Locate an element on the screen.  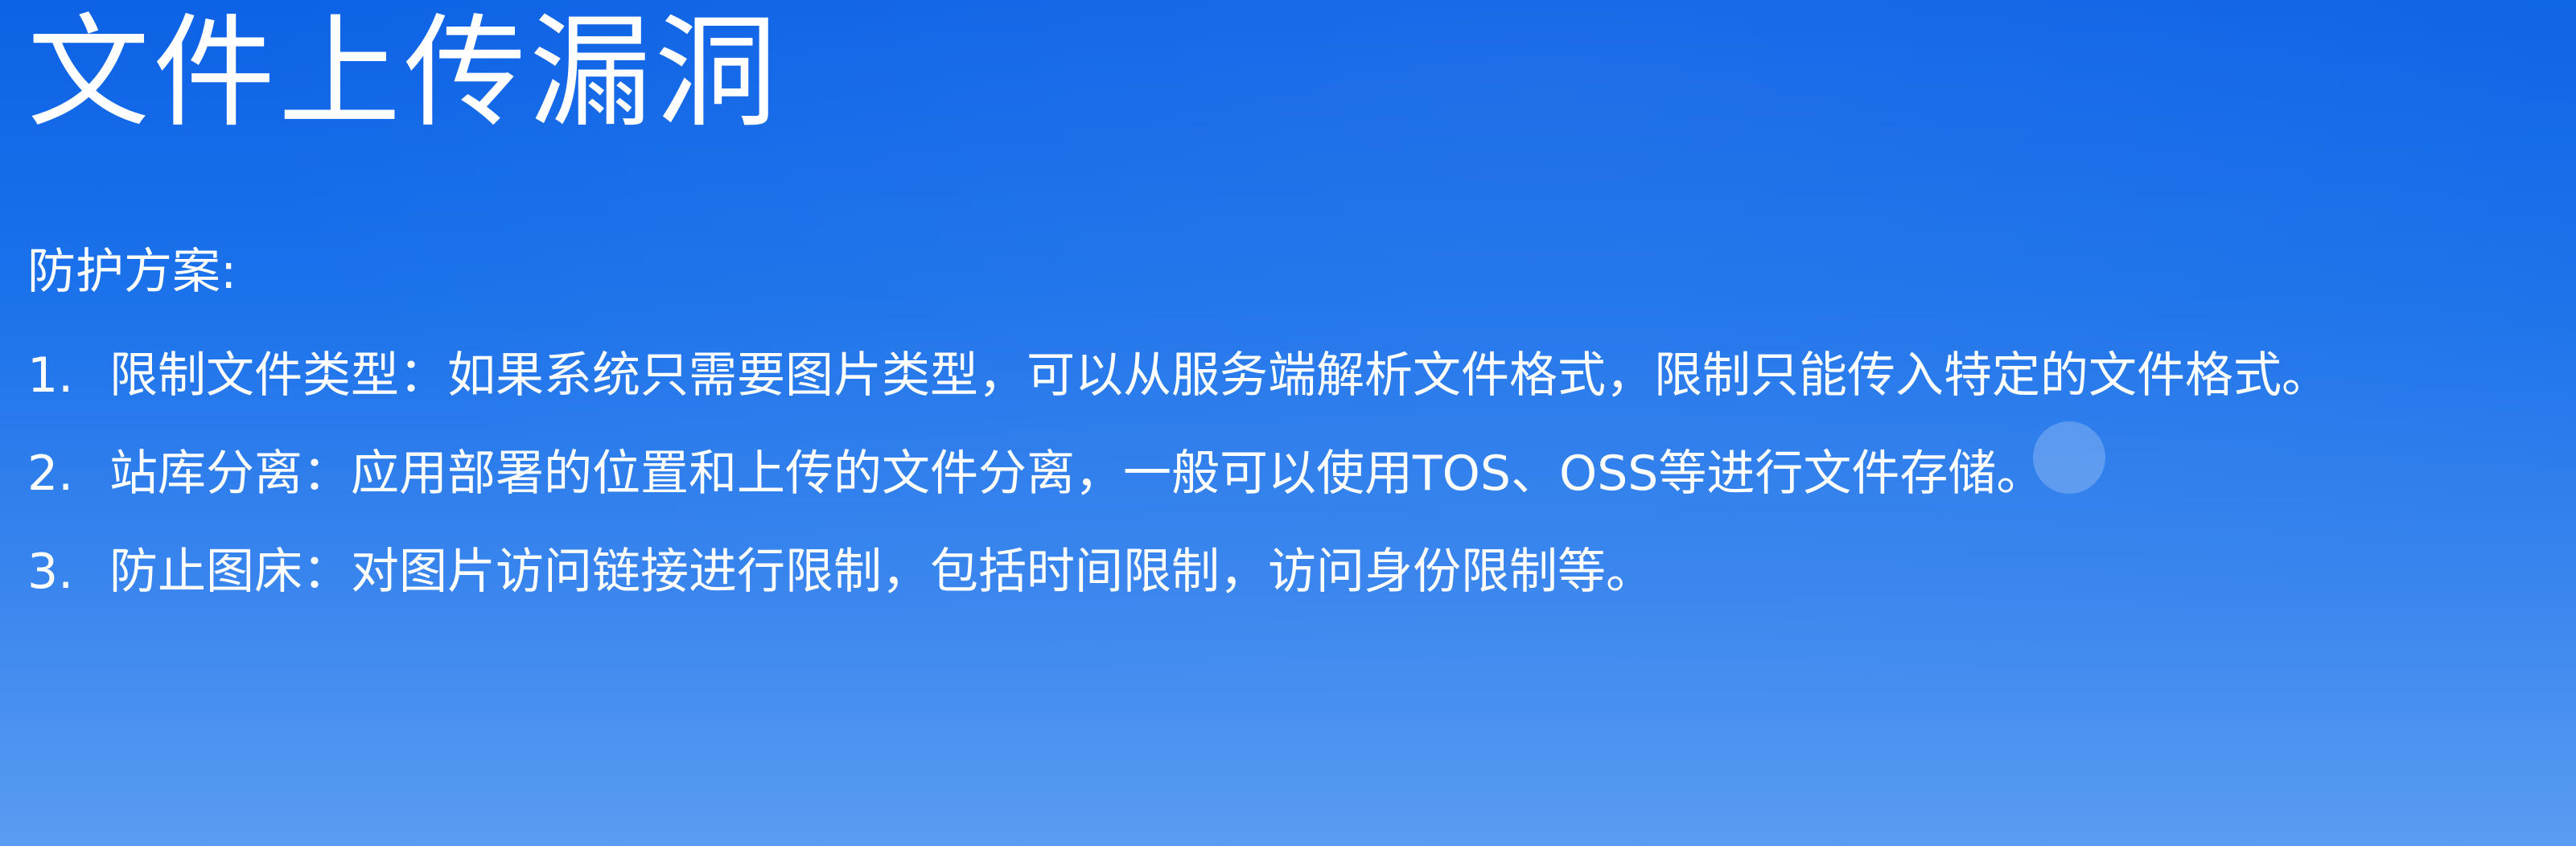
list-number: 2. is located at coordinates (50, 474).